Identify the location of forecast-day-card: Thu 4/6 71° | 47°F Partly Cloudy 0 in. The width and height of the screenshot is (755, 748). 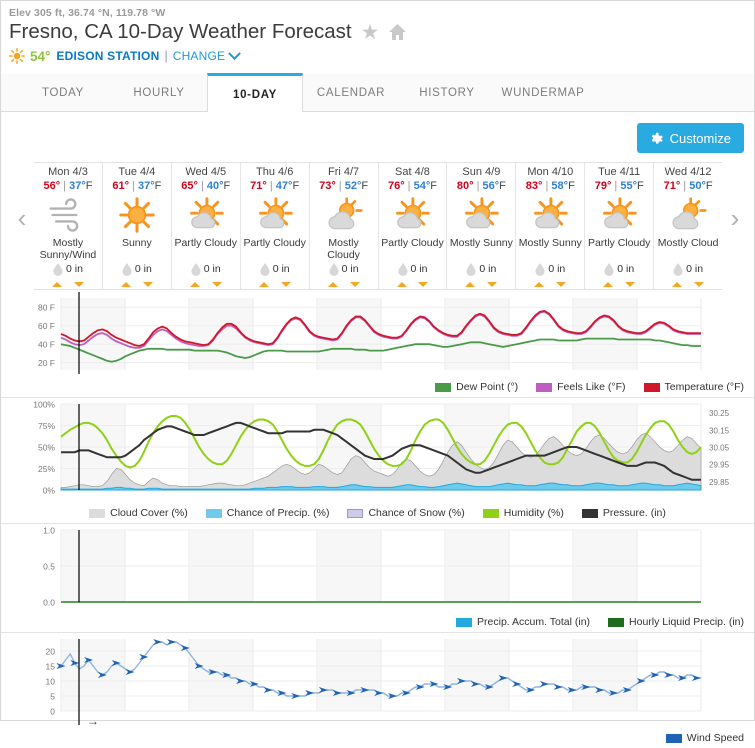
(275, 226).